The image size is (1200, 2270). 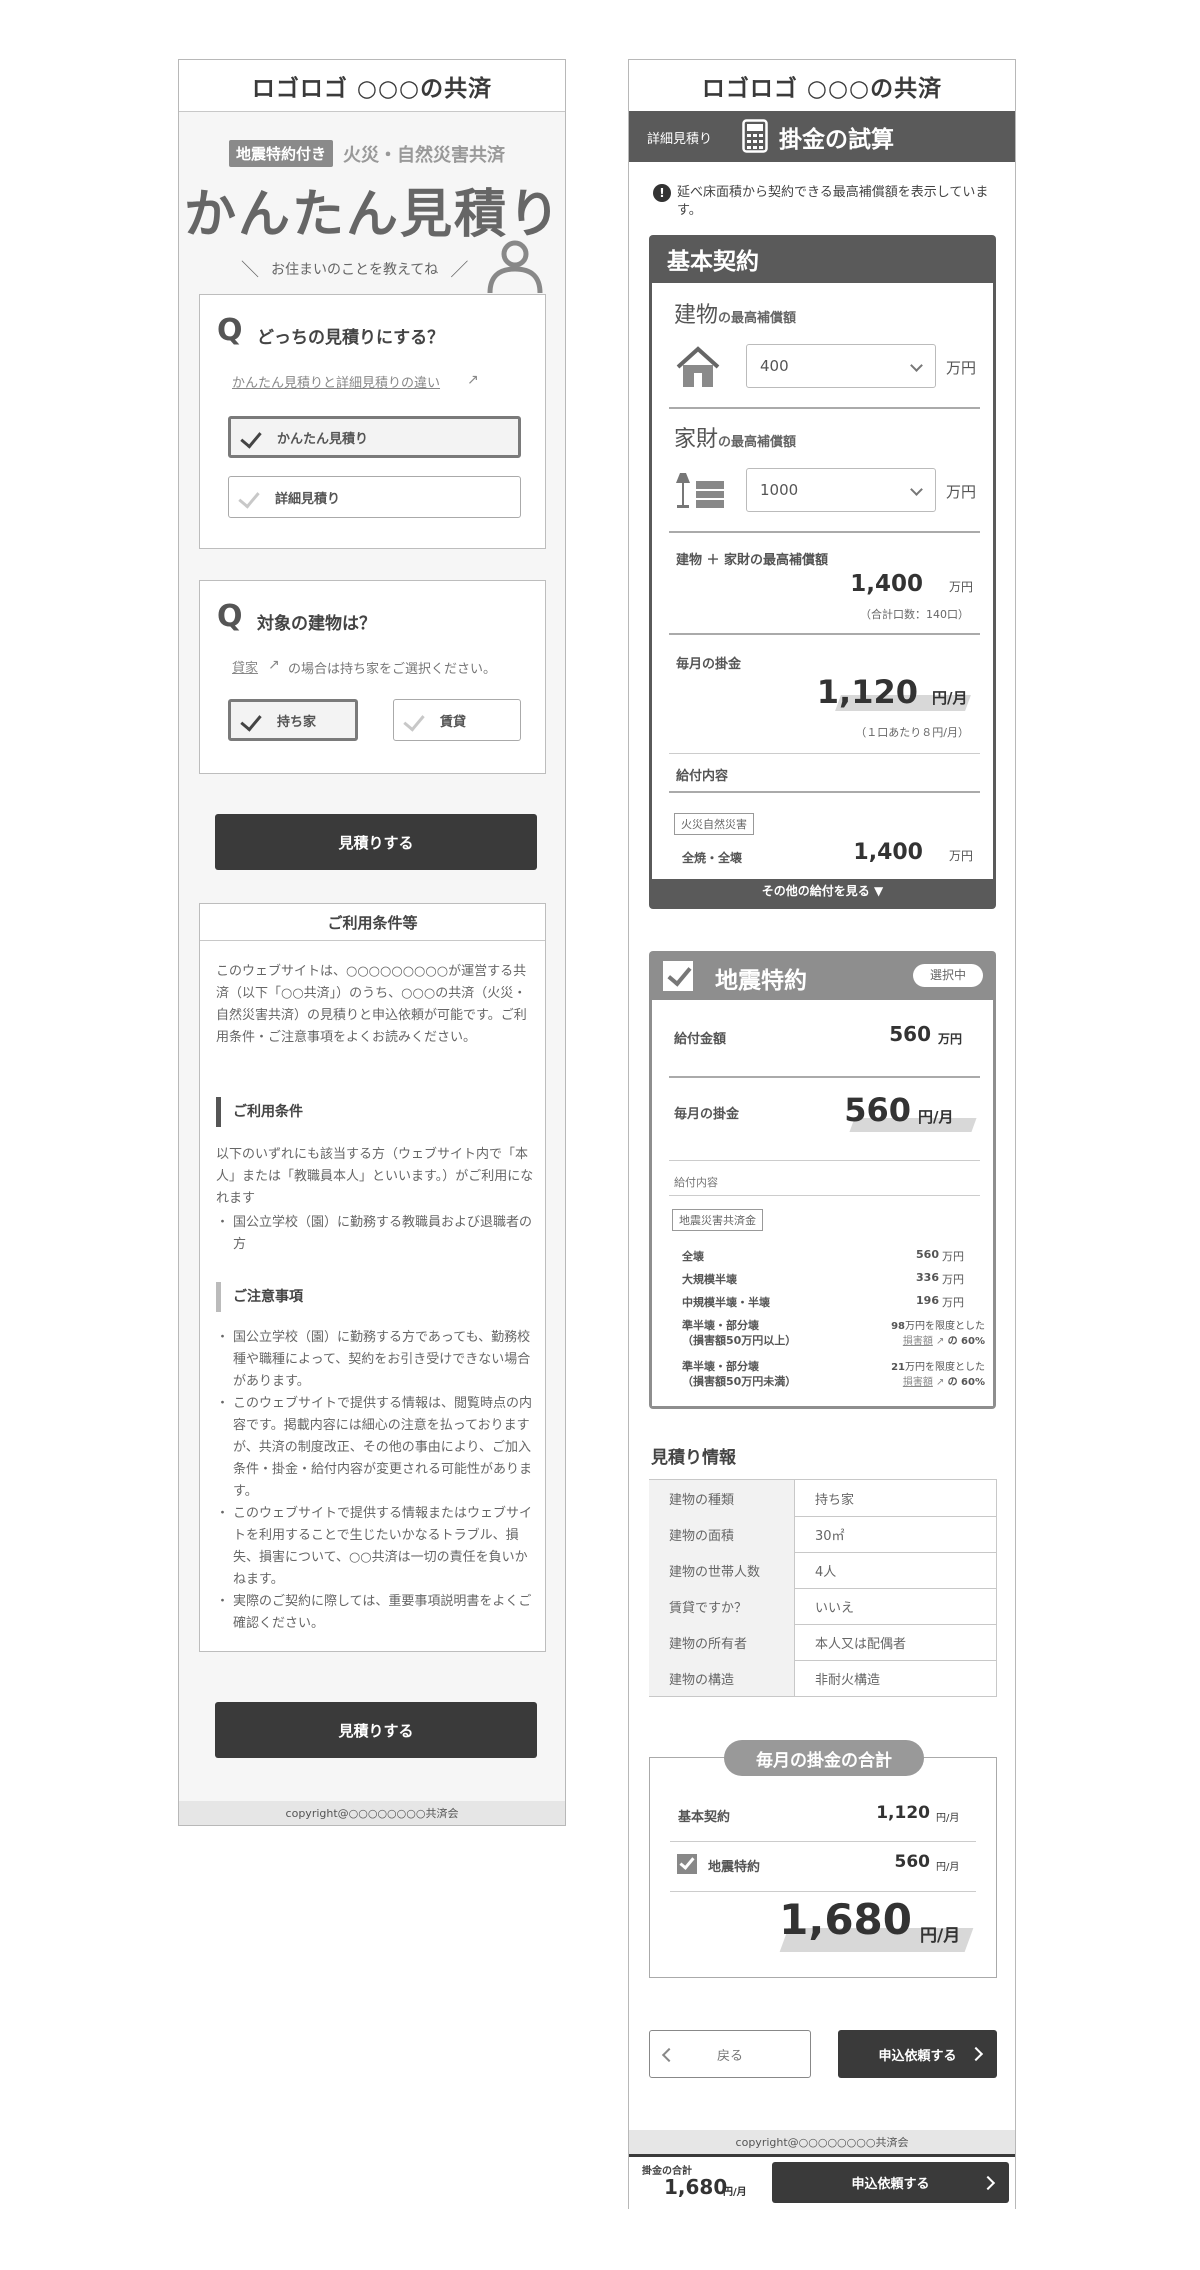 I want to click on amount-value: 560, so click(x=910, y=1034).